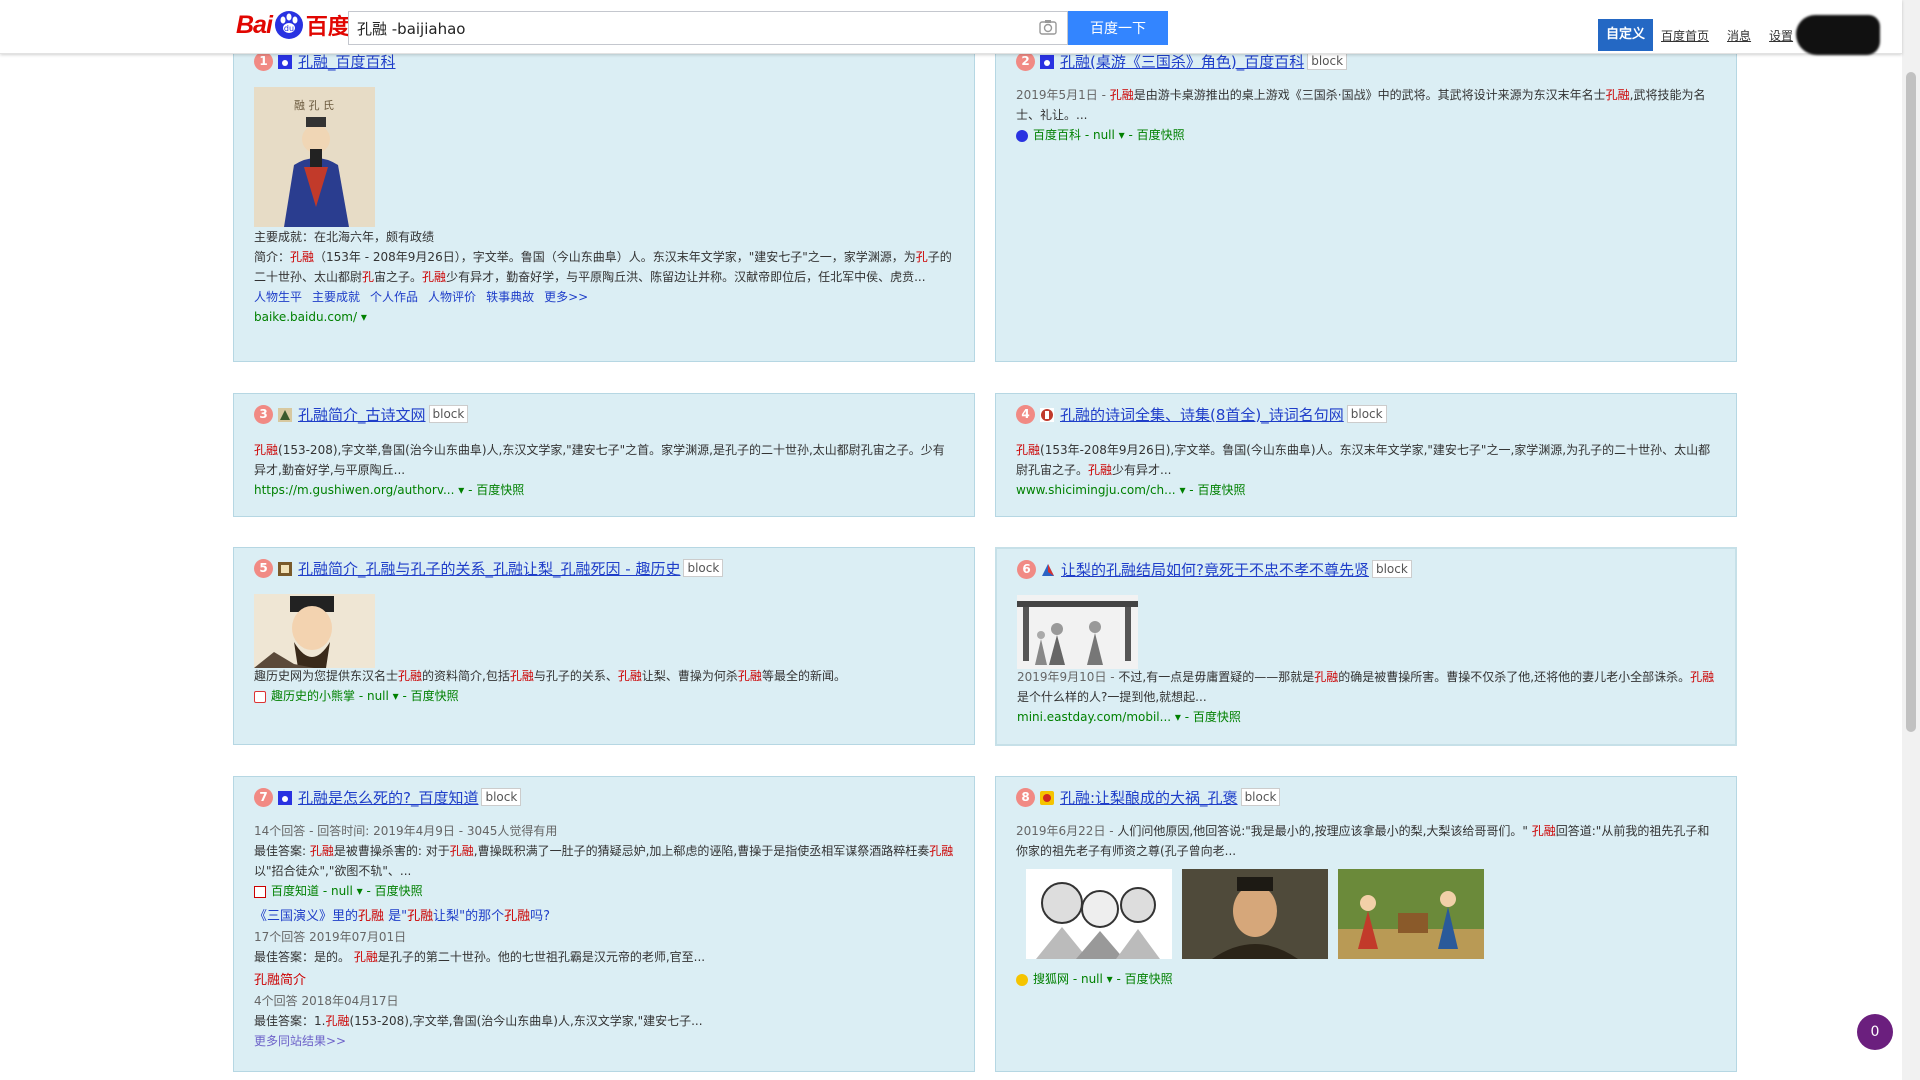 The image size is (1920, 1080). I want to click on customize-button: 自定义, so click(1626, 35).